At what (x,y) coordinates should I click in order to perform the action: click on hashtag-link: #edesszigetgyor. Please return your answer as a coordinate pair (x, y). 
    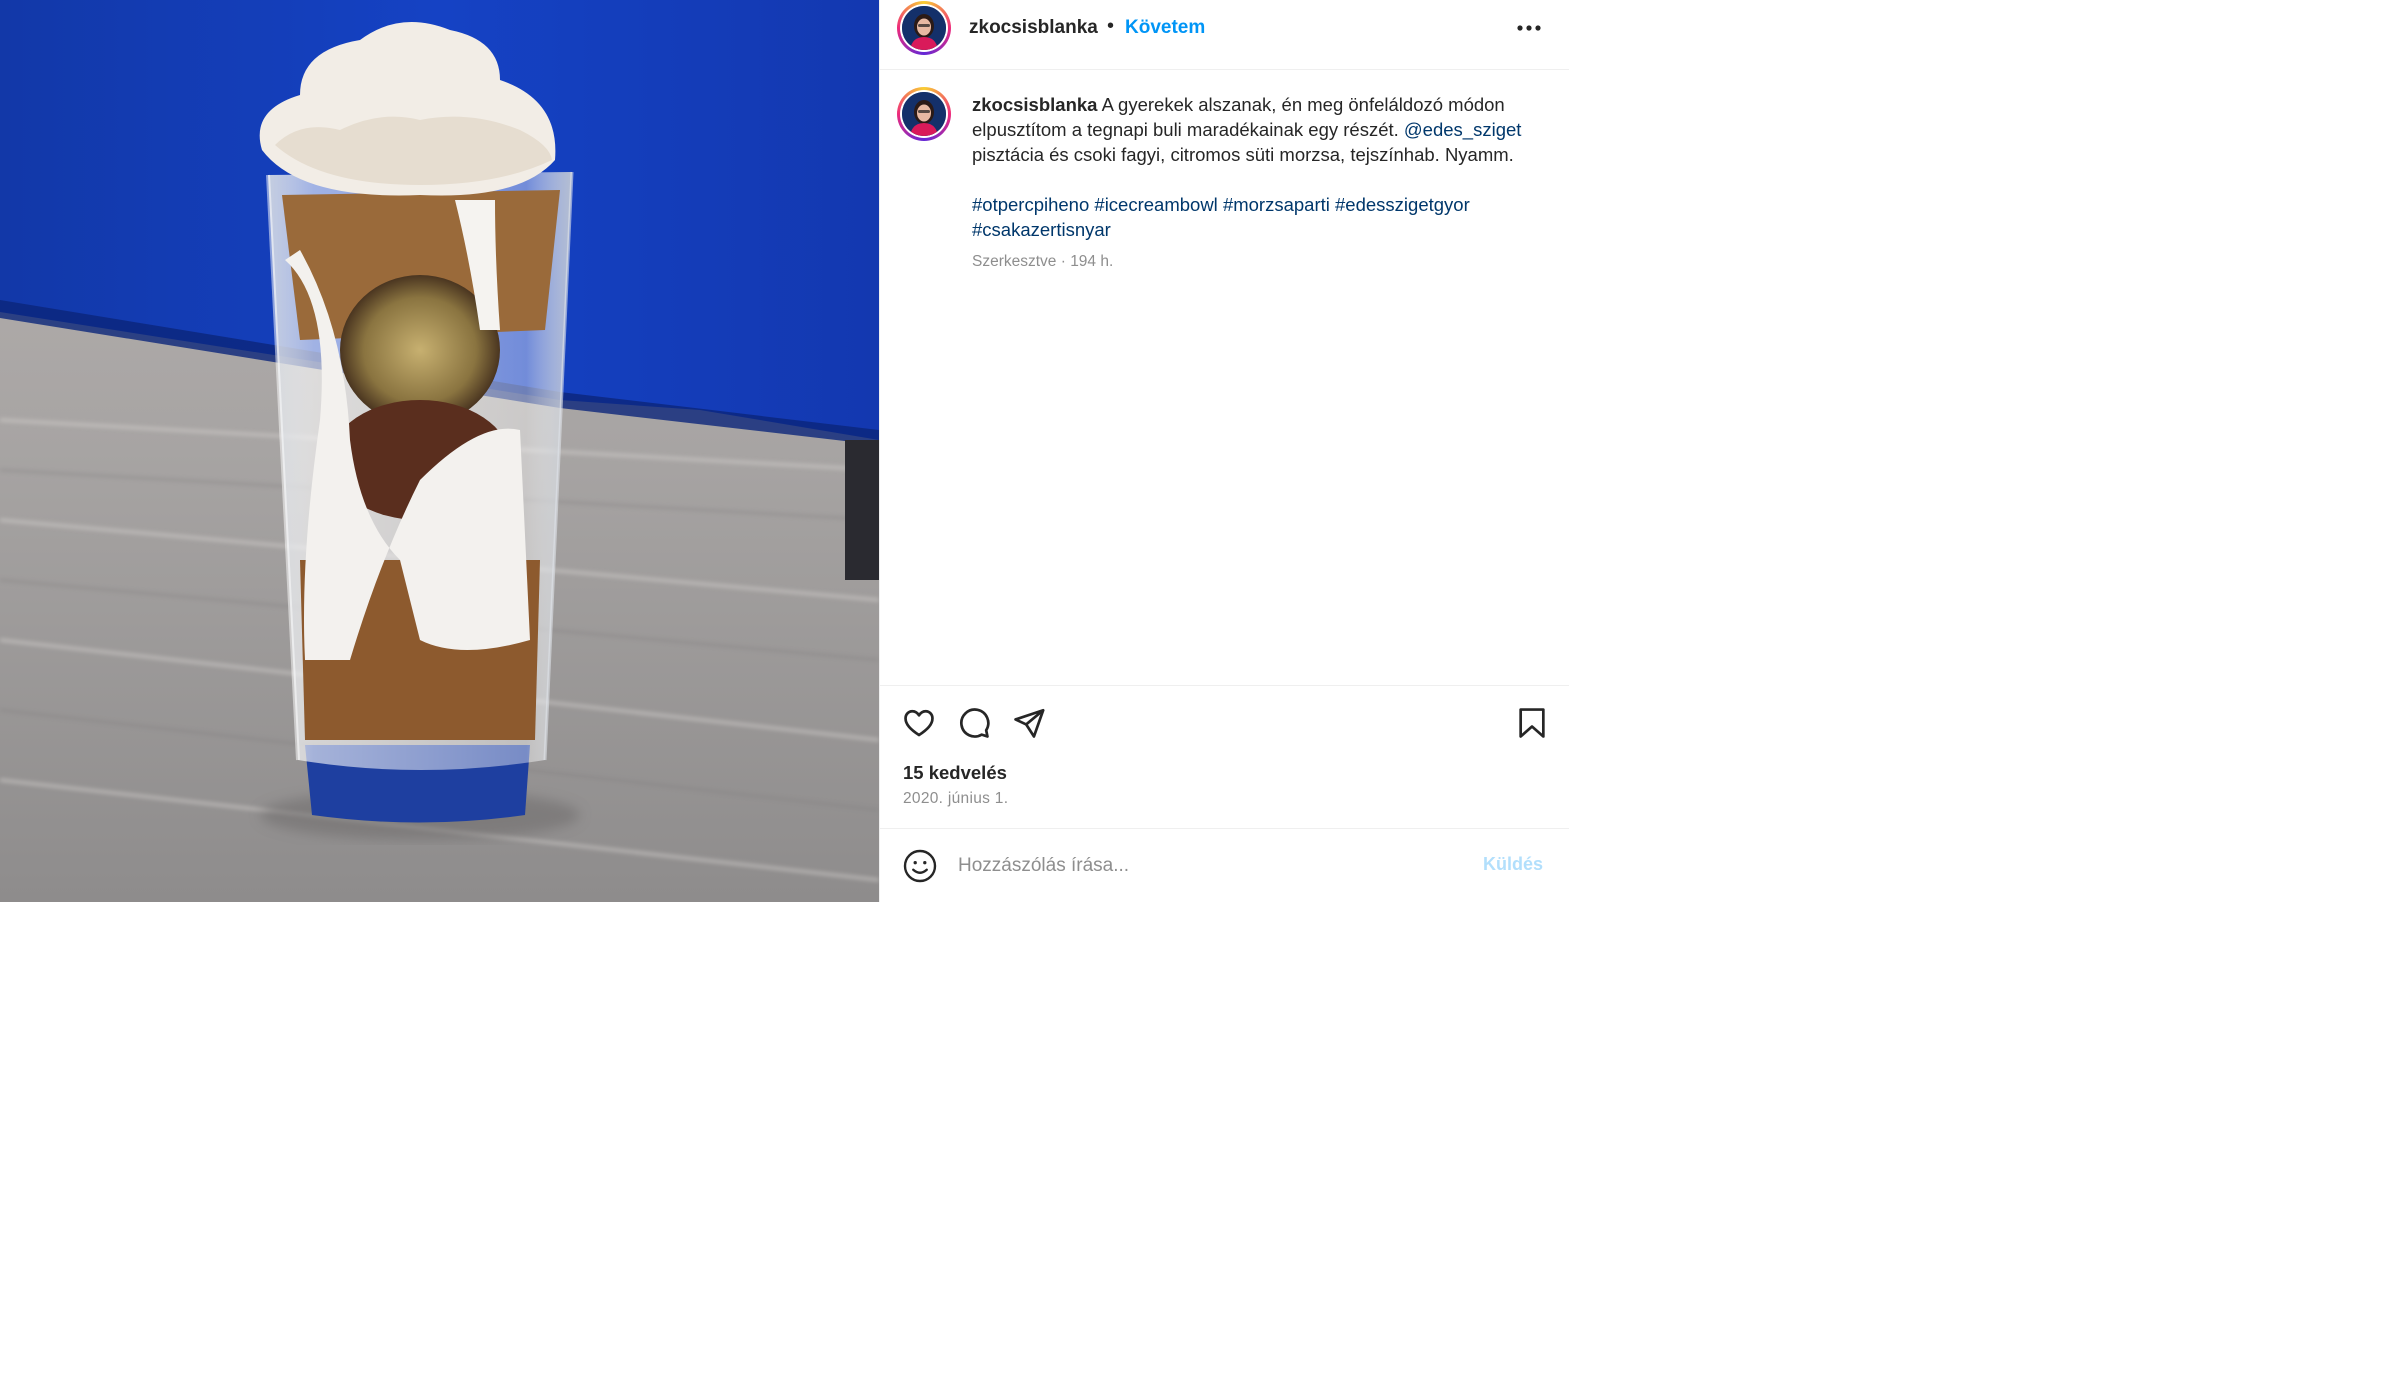
    Looking at the image, I should click on (1402, 204).